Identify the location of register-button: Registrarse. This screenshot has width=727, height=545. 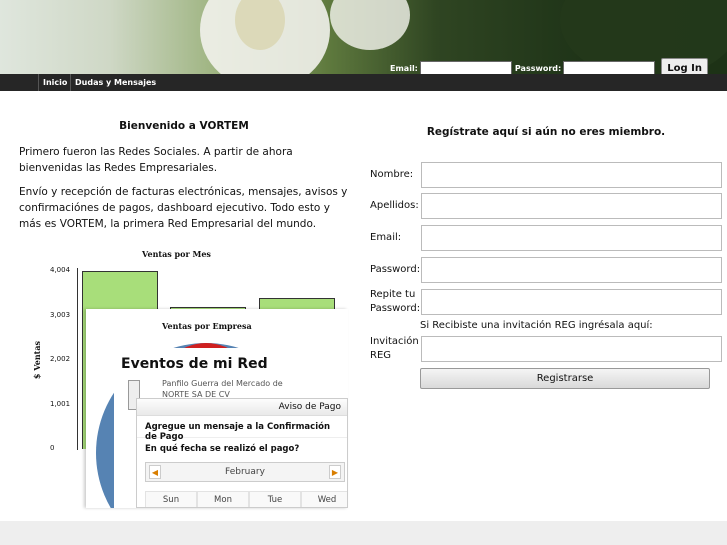
(565, 378).